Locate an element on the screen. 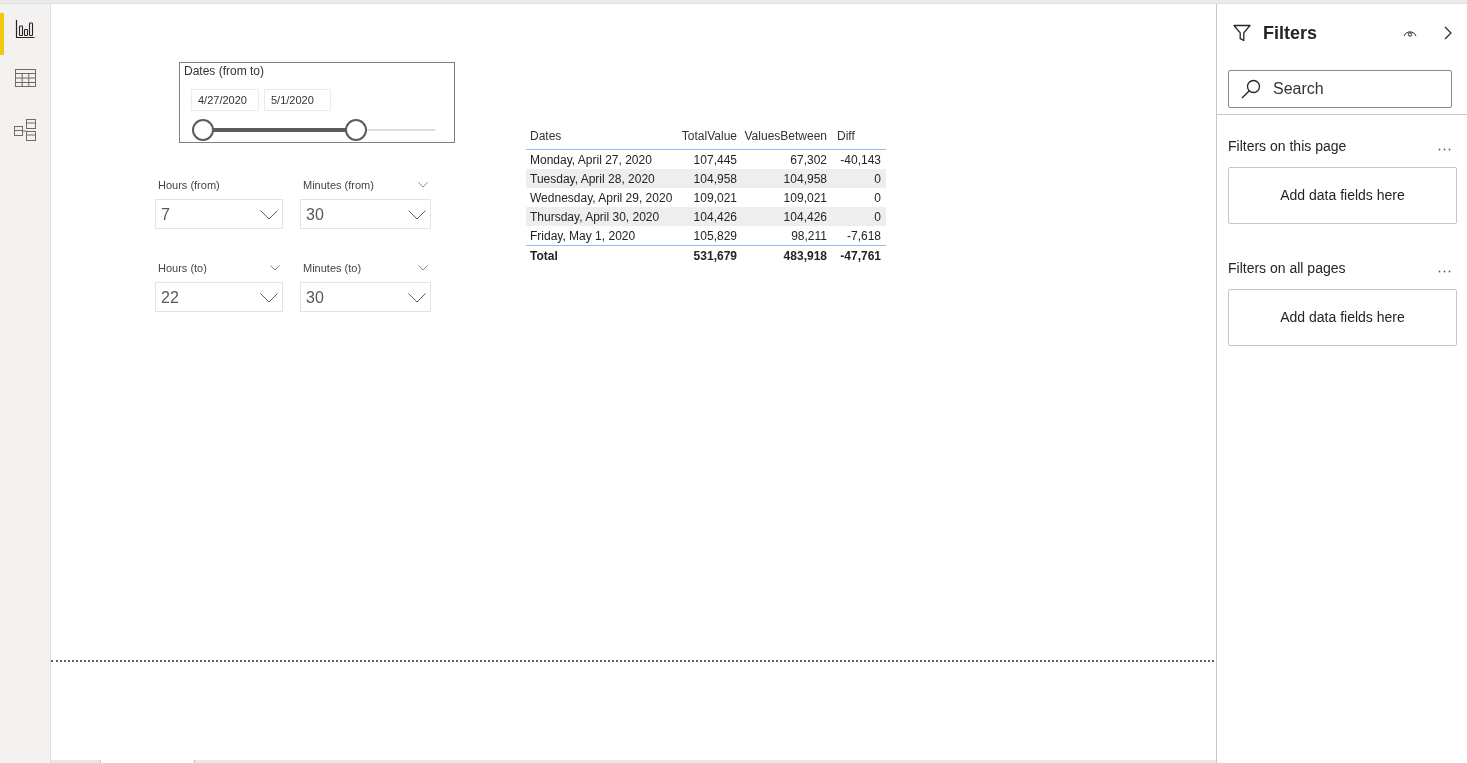 This screenshot has width=1467, height=763. table-cell-text: Monday, April 27, 2020 is located at coordinates (591, 160).